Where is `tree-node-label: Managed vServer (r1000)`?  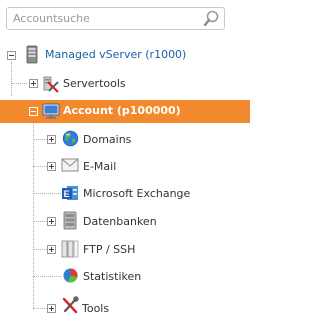
tree-node-label: Managed vServer (r1000) is located at coordinates (115, 55).